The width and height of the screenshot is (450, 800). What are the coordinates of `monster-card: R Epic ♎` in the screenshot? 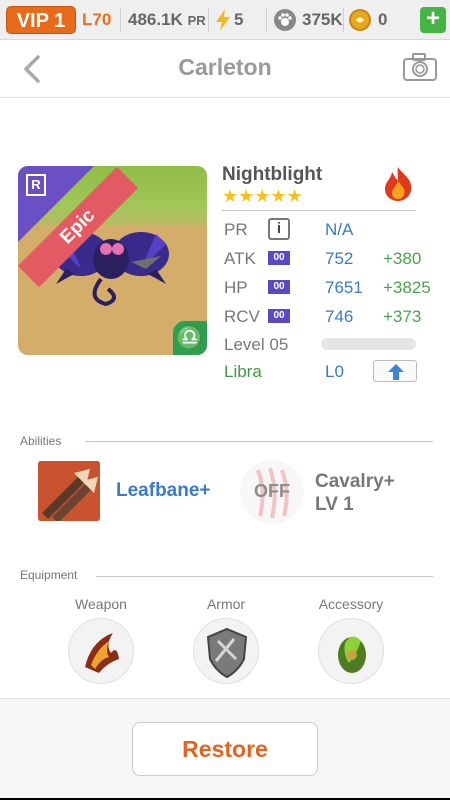 It's located at (112, 260).